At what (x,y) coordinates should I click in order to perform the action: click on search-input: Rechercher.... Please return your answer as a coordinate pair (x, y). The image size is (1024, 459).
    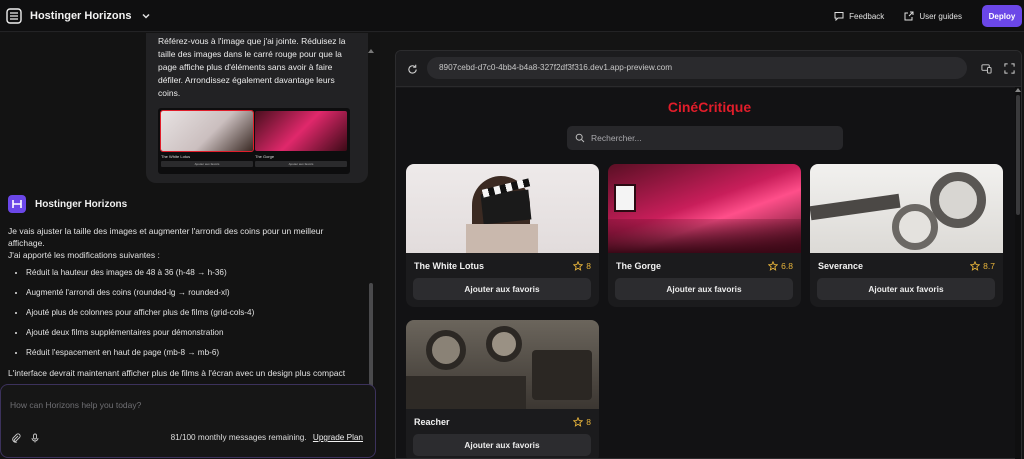
    Looking at the image, I should click on (705, 138).